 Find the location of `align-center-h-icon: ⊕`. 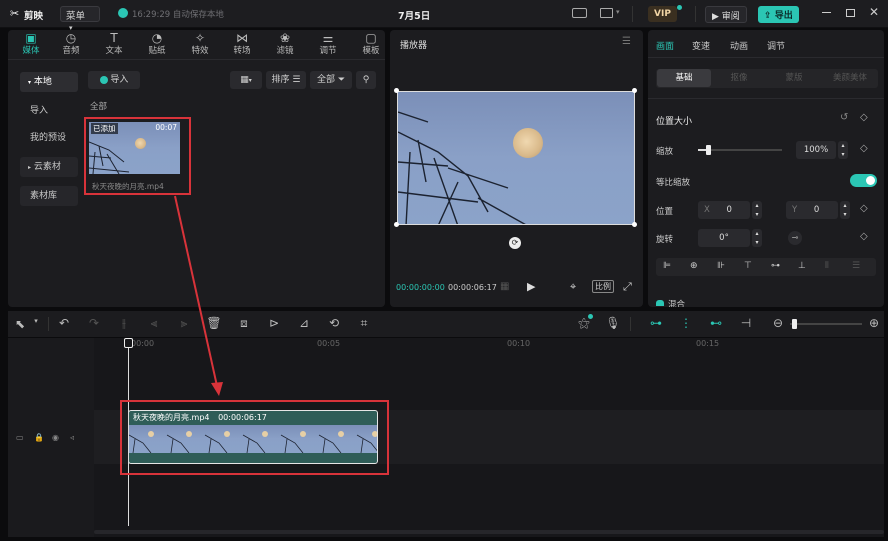

align-center-h-icon: ⊕ is located at coordinates (694, 266).